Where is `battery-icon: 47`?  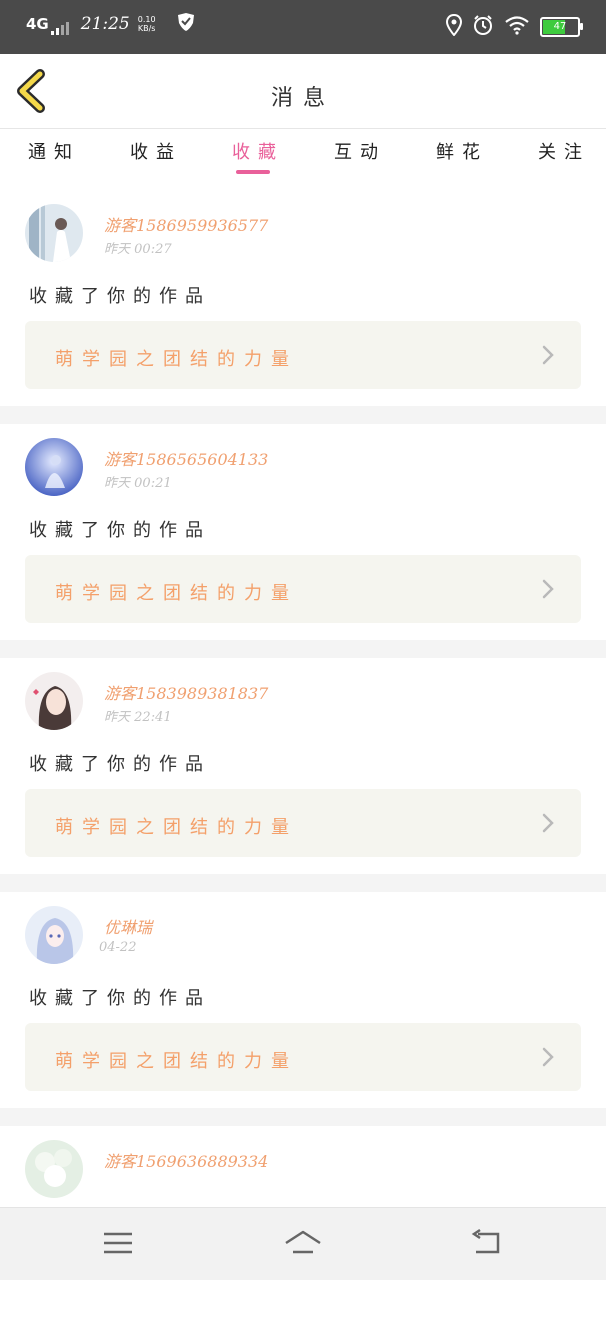
battery-icon: 47 is located at coordinates (561, 27).